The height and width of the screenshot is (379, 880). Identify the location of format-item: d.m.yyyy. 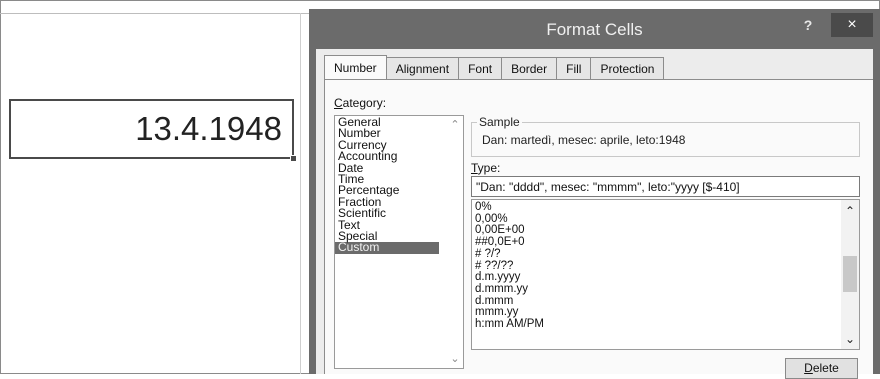
(665, 278).